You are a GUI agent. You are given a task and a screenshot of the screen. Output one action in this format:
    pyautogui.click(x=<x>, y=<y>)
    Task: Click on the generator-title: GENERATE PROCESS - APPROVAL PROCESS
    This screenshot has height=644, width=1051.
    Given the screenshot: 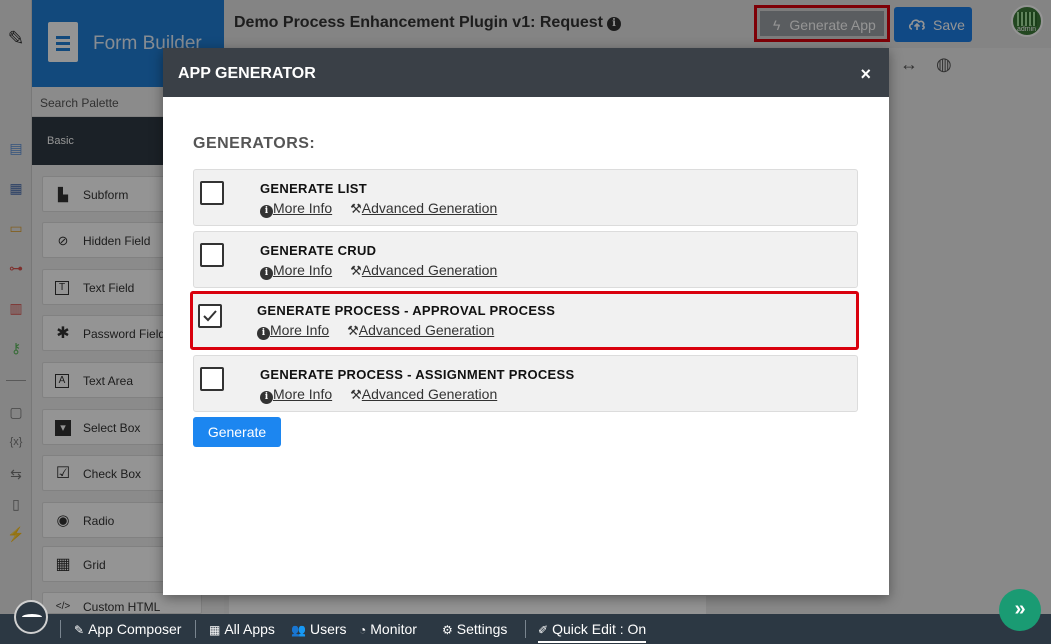 What is the action you would take?
    pyautogui.click(x=406, y=310)
    